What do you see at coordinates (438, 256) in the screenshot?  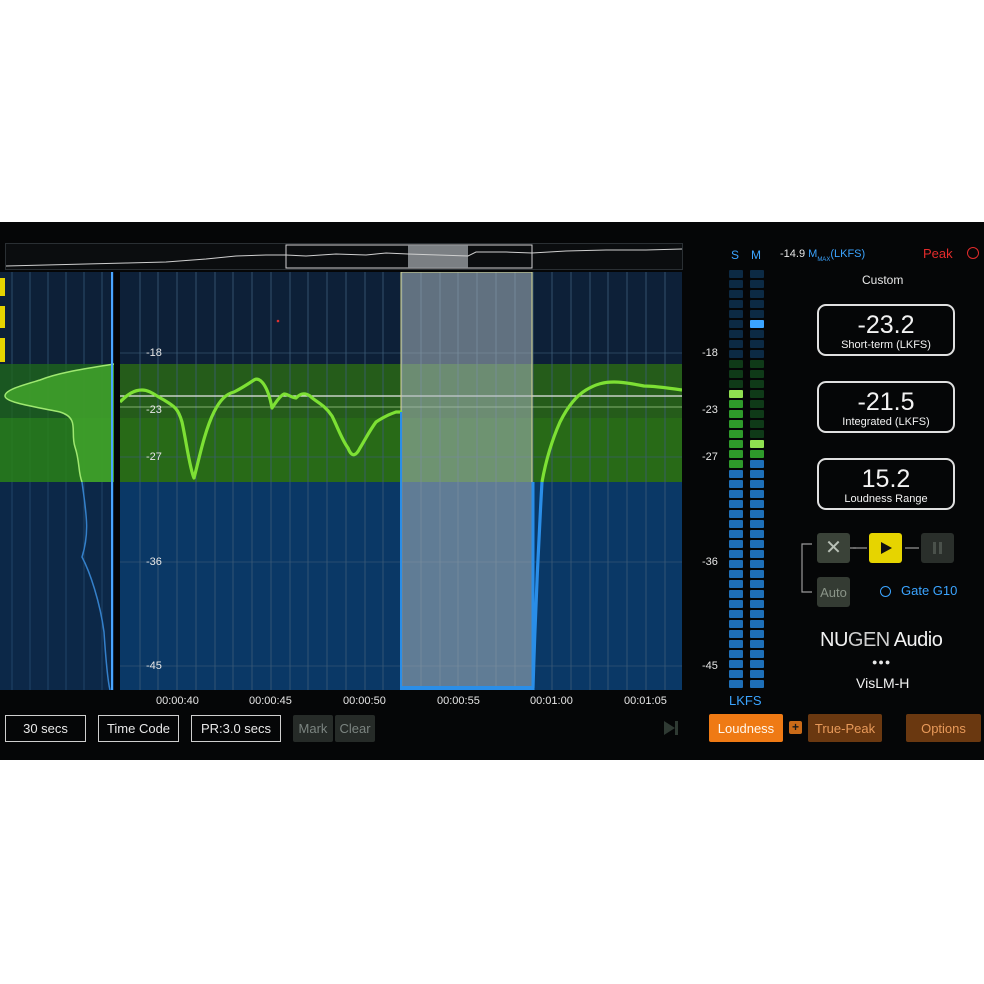 I see `overview-selection` at bounding box center [438, 256].